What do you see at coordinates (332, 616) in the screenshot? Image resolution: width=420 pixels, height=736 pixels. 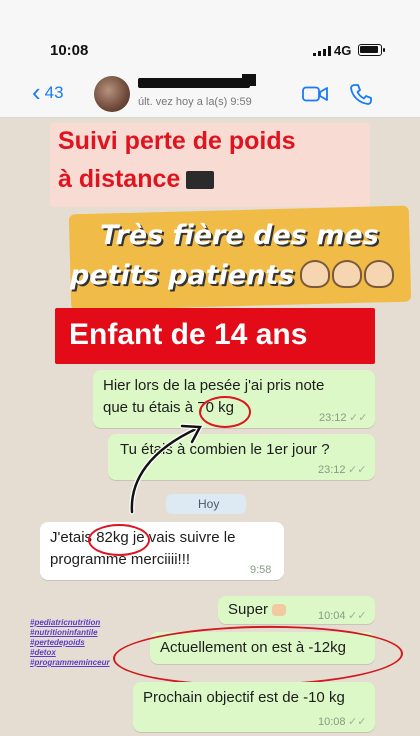 I see `message-time: 10:04` at bounding box center [332, 616].